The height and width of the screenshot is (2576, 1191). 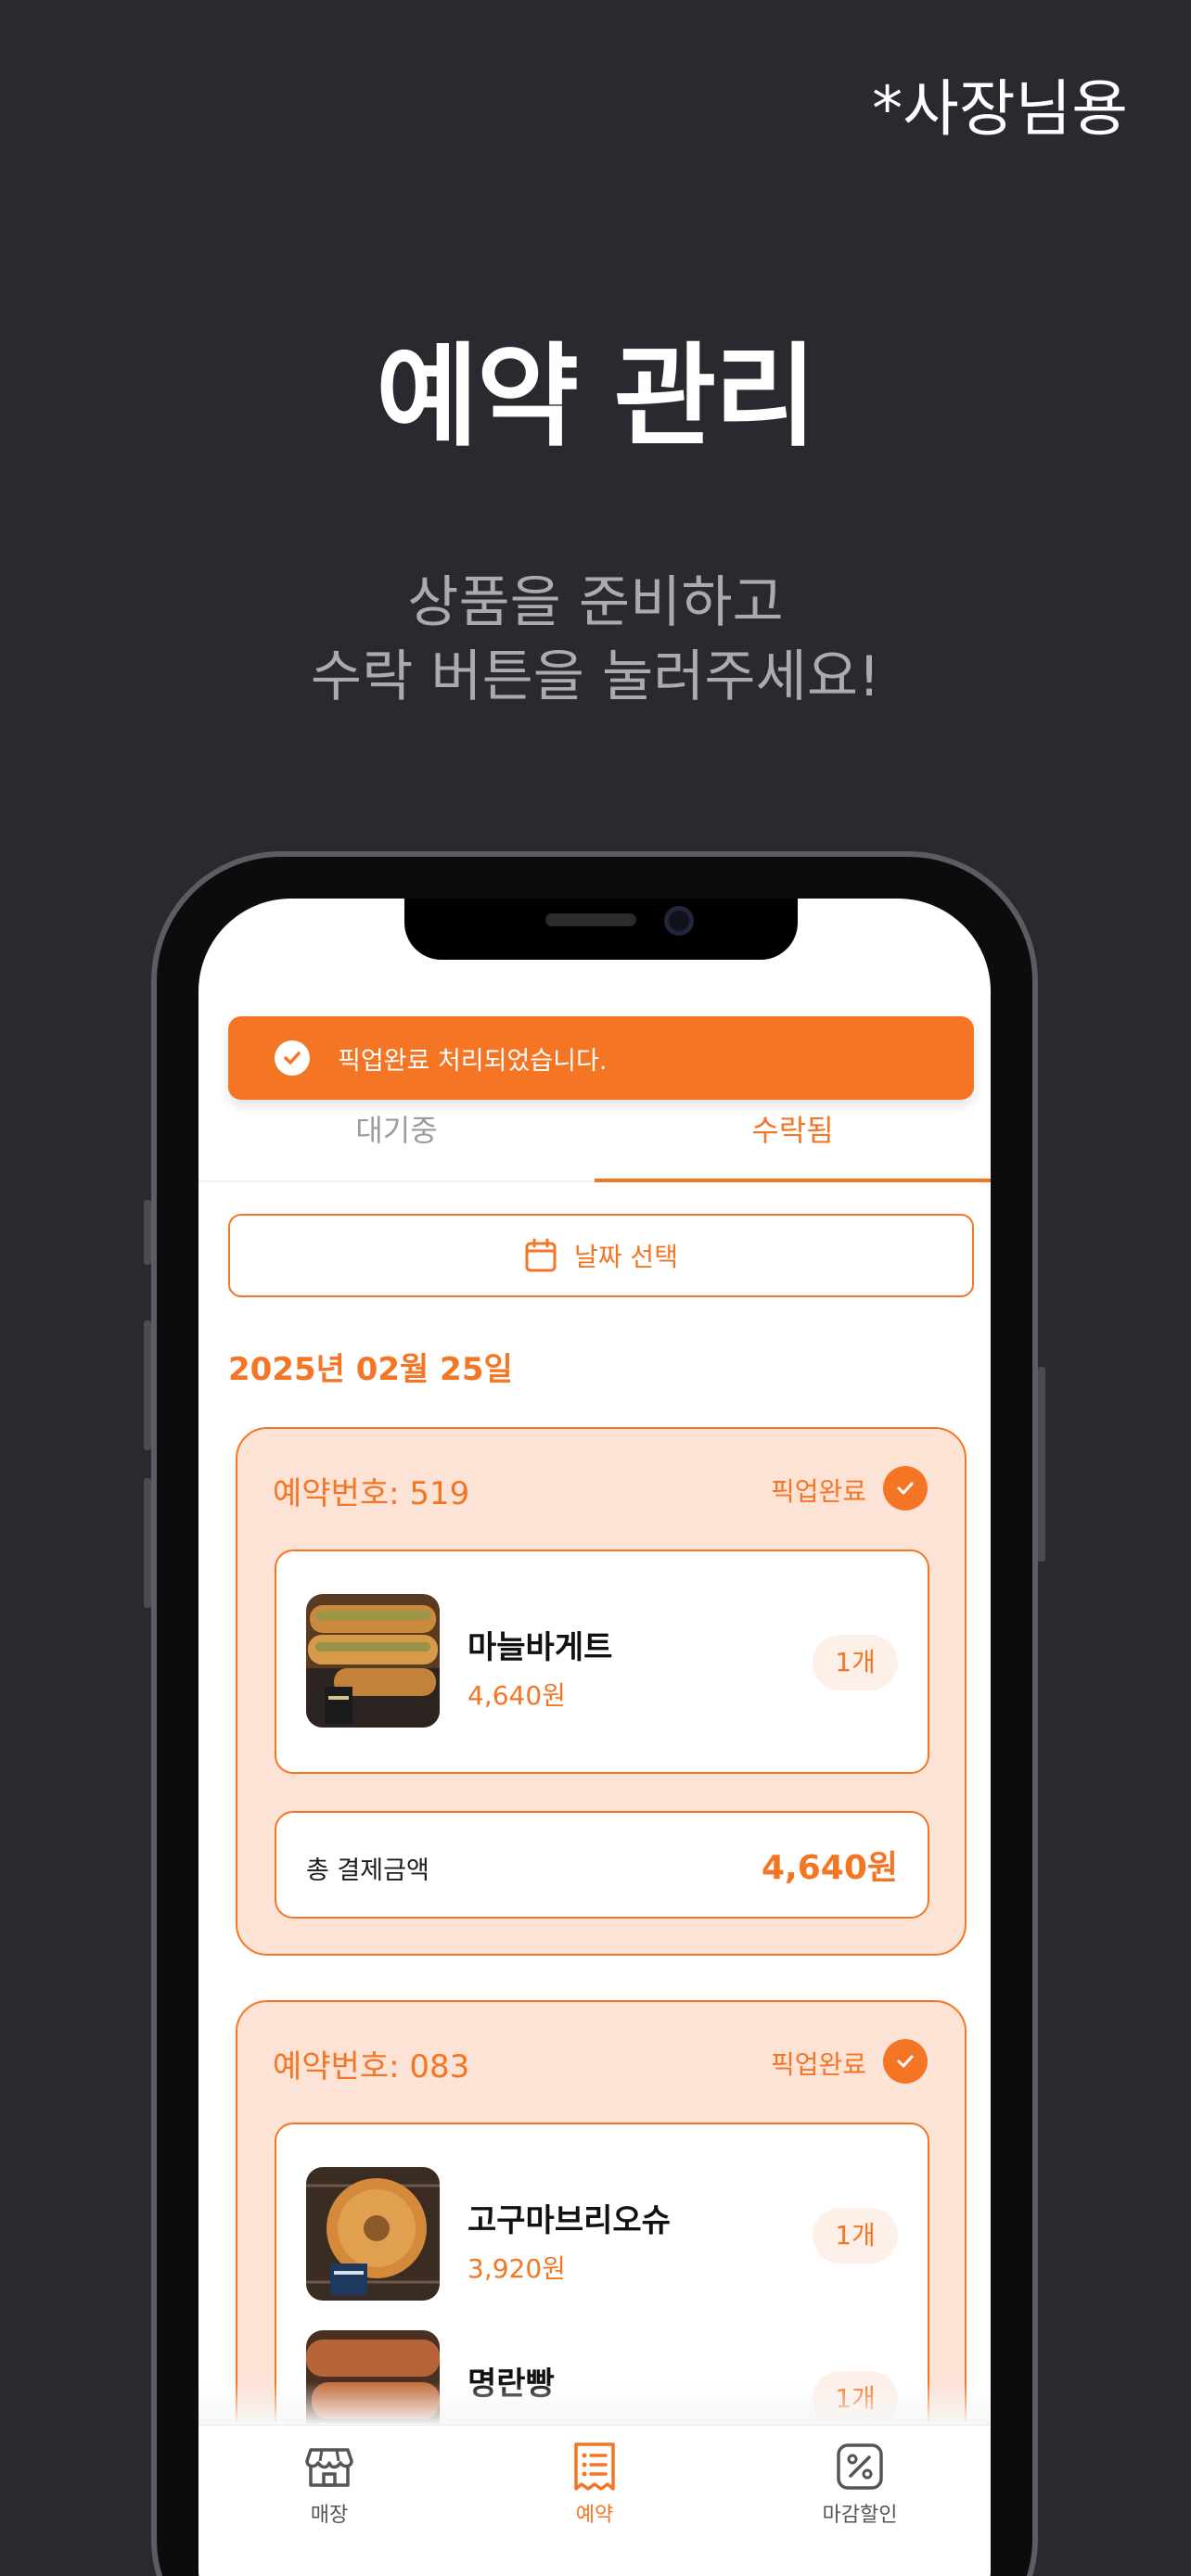 What do you see at coordinates (372, 1493) in the screenshot?
I see `order-number: 예약번호: 519` at bounding box center [372, 1493].